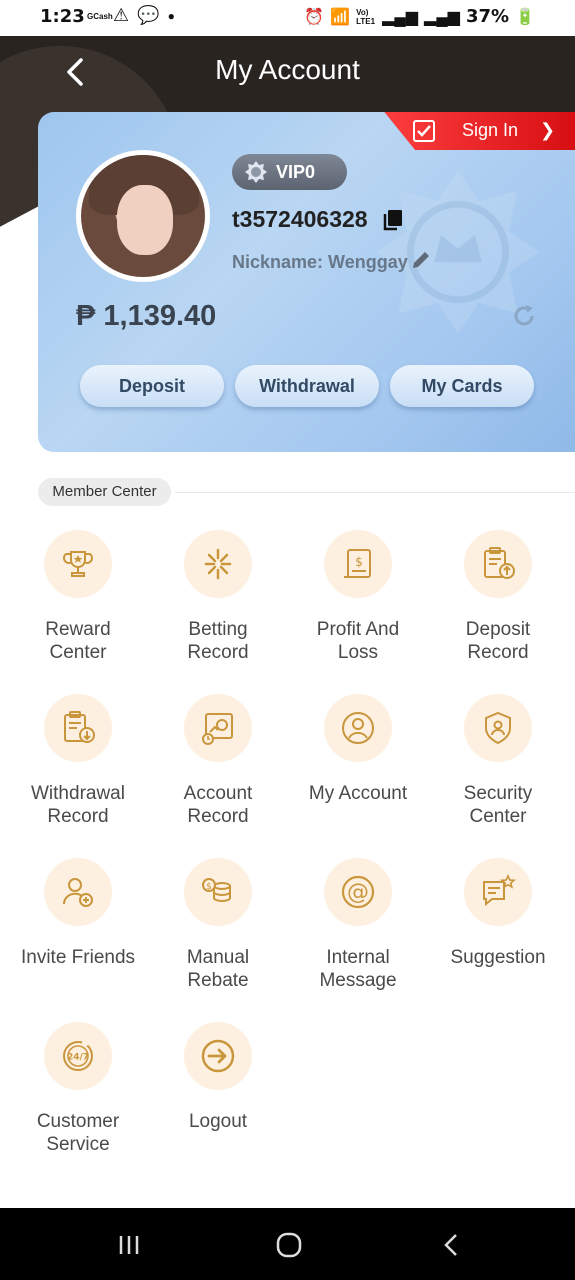 This screenshot has height=1280, width=575. What do you see at coordinates (462, 386) in the screenshot?
I see `my-cards-button: My Cards` at bounding box center [462, 386].